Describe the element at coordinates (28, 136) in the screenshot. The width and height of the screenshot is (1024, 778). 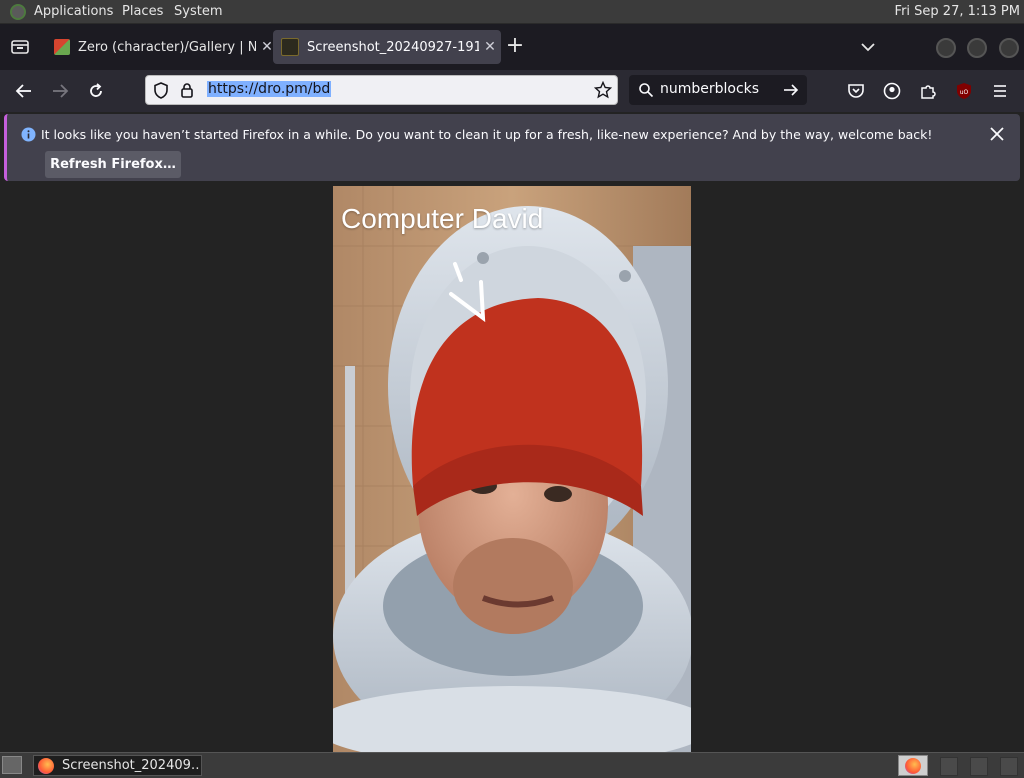
I see `info-icon` at that location.